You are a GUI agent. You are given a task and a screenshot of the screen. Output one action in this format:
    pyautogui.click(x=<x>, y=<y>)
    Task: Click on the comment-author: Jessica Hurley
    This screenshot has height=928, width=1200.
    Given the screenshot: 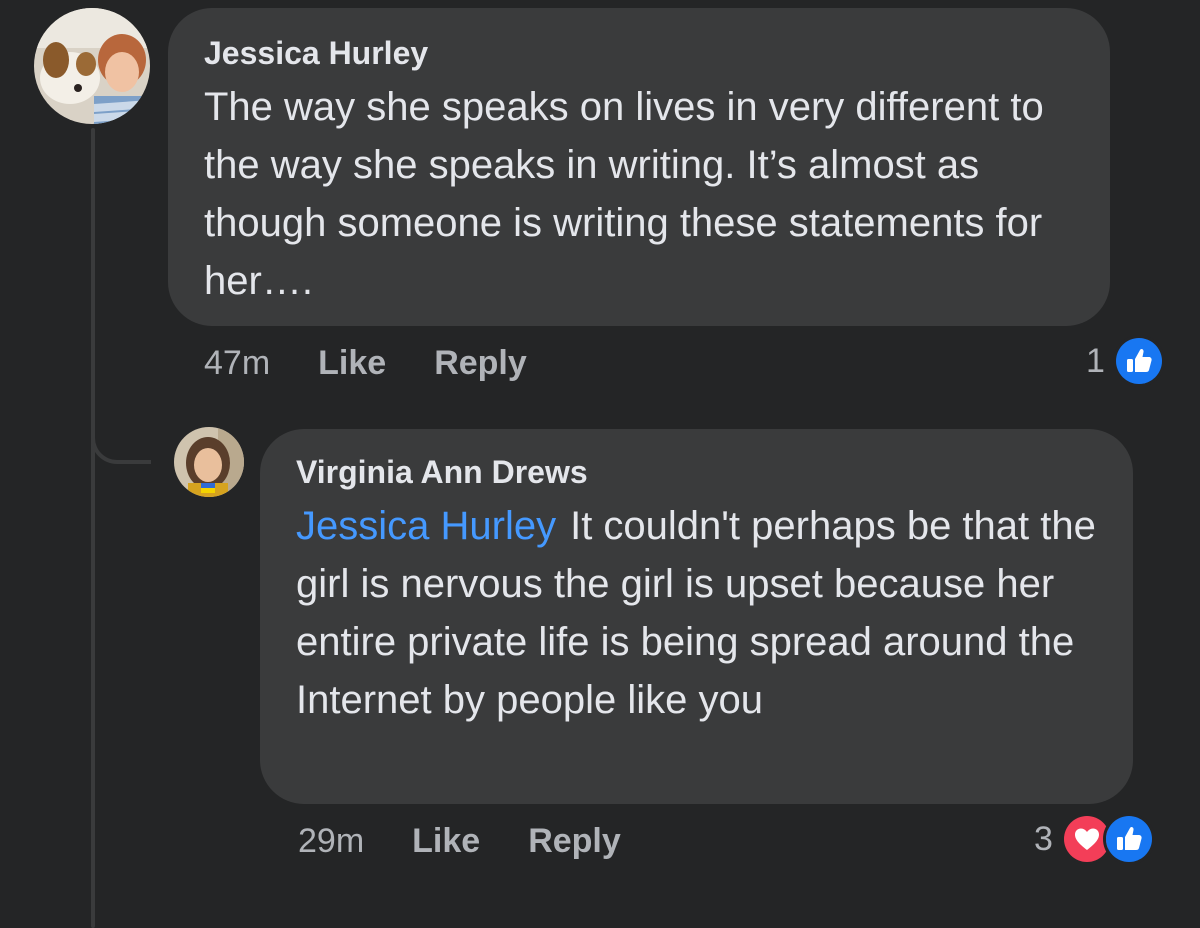 What is the action you would take?
    pyautogui.click(x=639, y=53)
    